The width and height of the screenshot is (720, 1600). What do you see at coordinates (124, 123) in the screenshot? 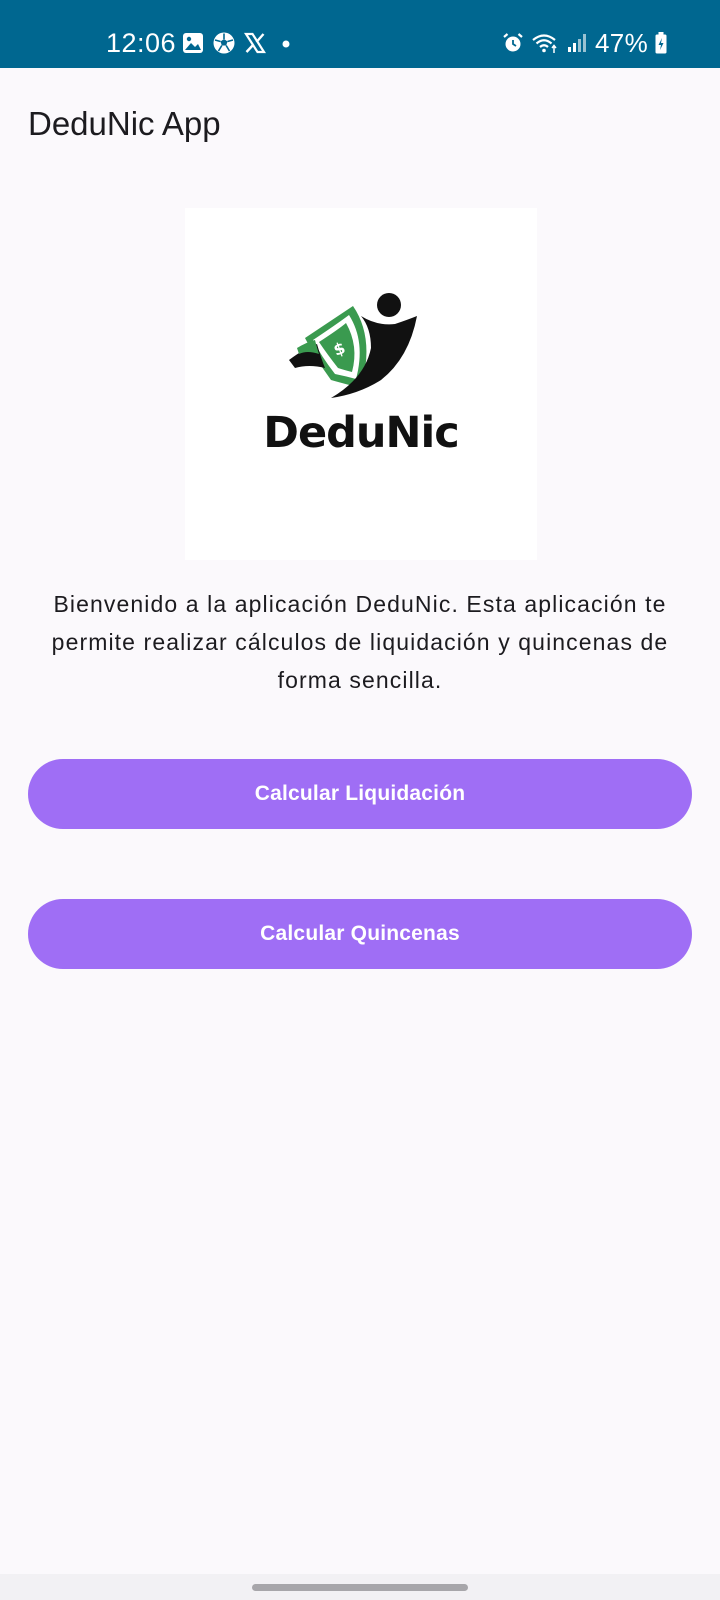
I see `app-title: DeduNic App` at bounding box center [124, 123].